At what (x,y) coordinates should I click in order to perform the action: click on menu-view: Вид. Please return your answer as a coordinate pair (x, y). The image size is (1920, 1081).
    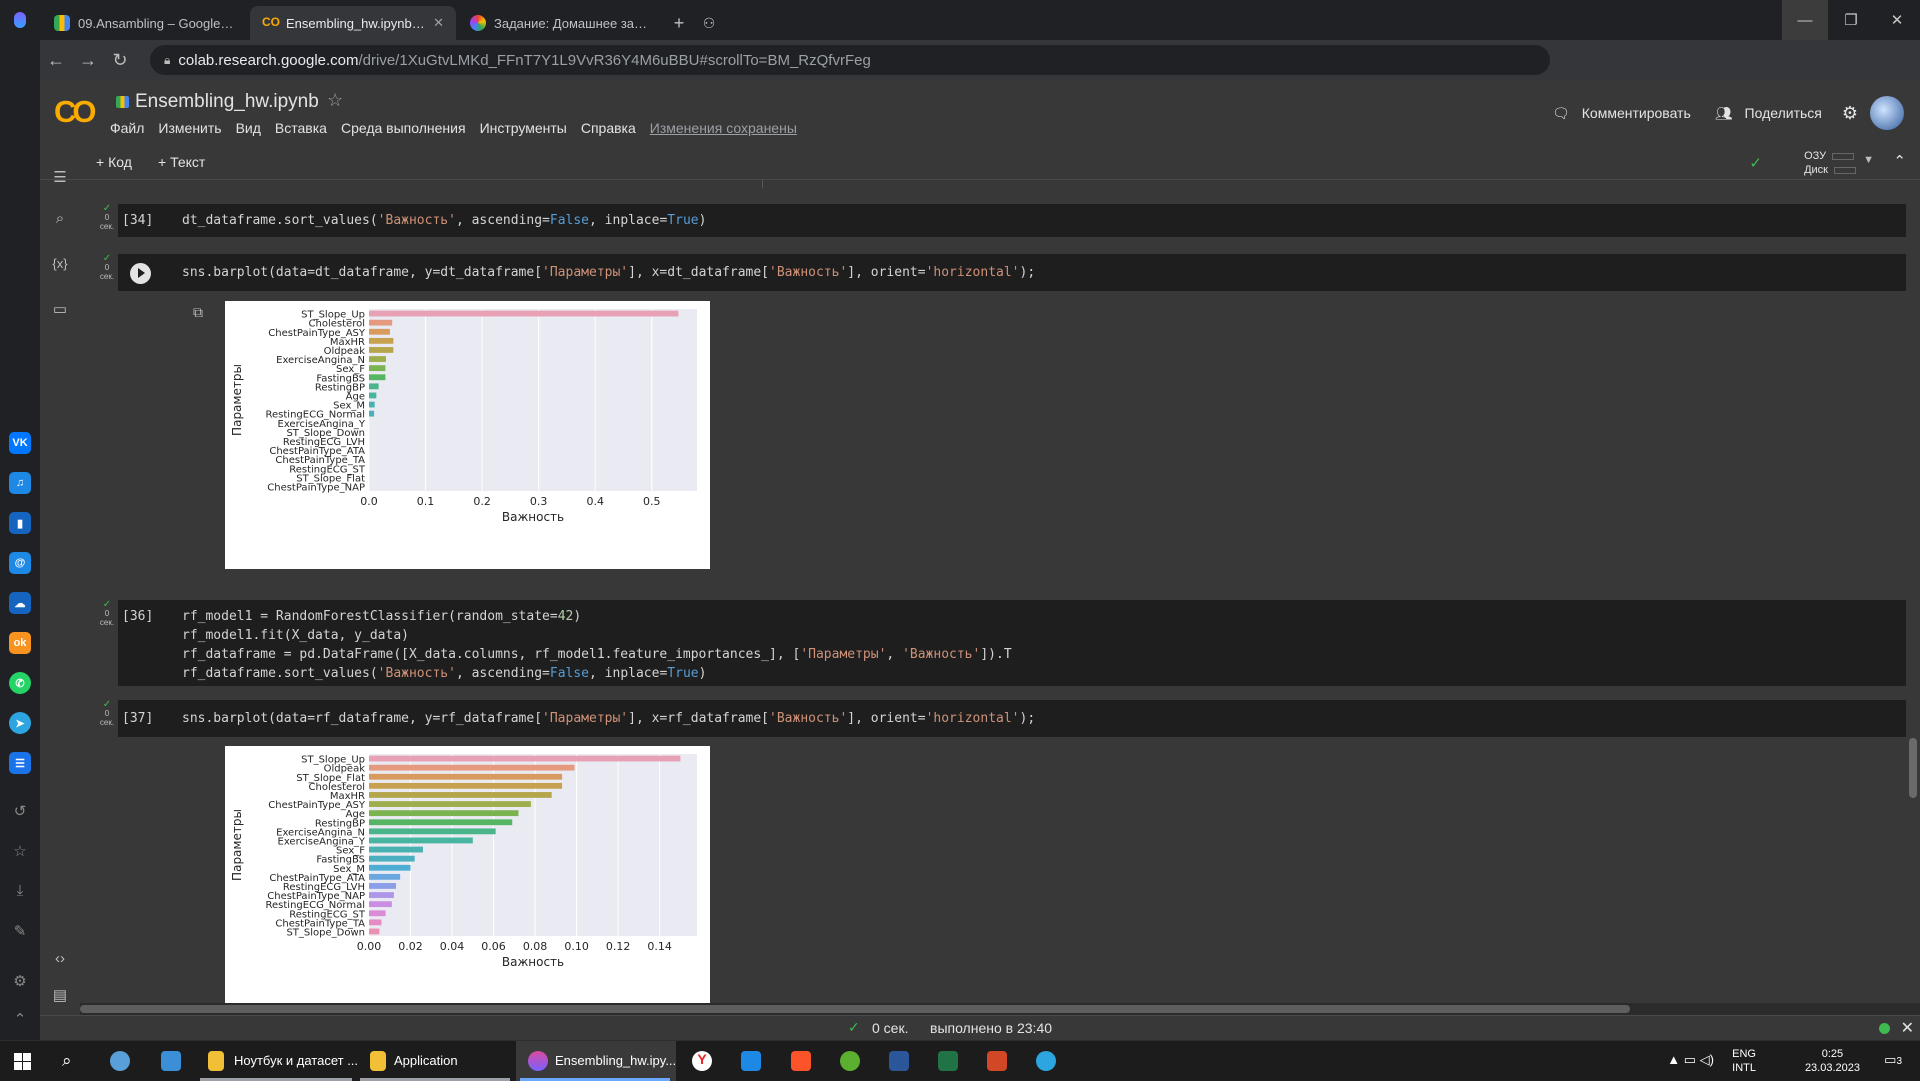
    Looking at the image, I should click on (248, 128).